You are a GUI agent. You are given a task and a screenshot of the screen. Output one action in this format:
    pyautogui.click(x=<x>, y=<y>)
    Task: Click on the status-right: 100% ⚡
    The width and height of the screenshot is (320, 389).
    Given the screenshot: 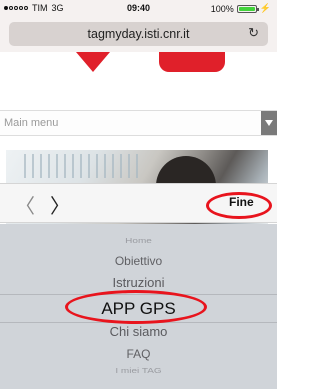 What is the action you would take?
    pyautogui.click(x=241, y=8)
    